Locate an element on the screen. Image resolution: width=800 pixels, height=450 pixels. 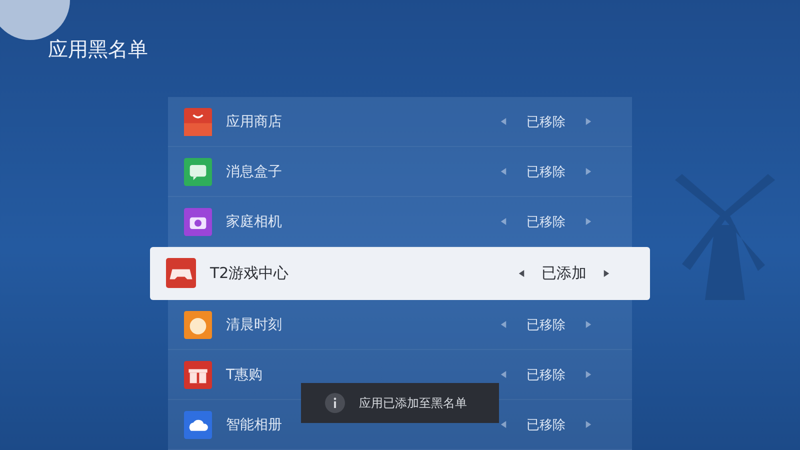
status-value: 已添加 is located at coordinates (564, 273).